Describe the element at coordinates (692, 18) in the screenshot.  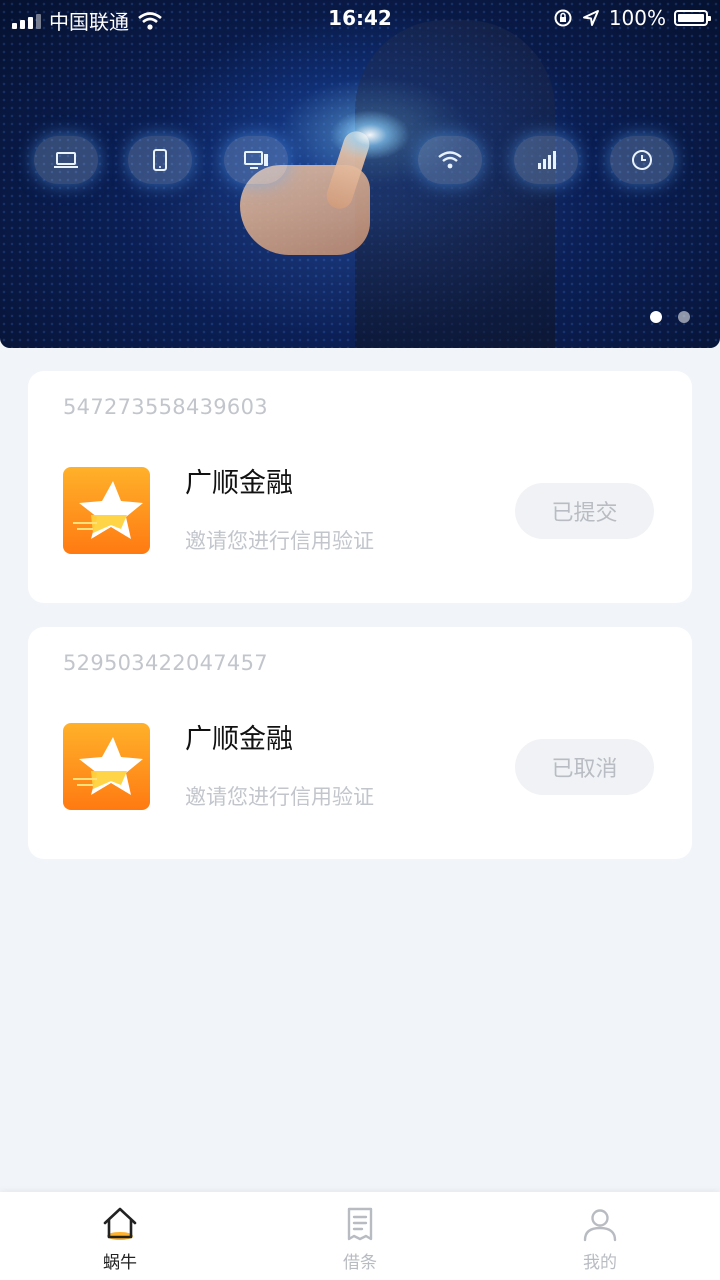
I see `battery-icon` at that location.